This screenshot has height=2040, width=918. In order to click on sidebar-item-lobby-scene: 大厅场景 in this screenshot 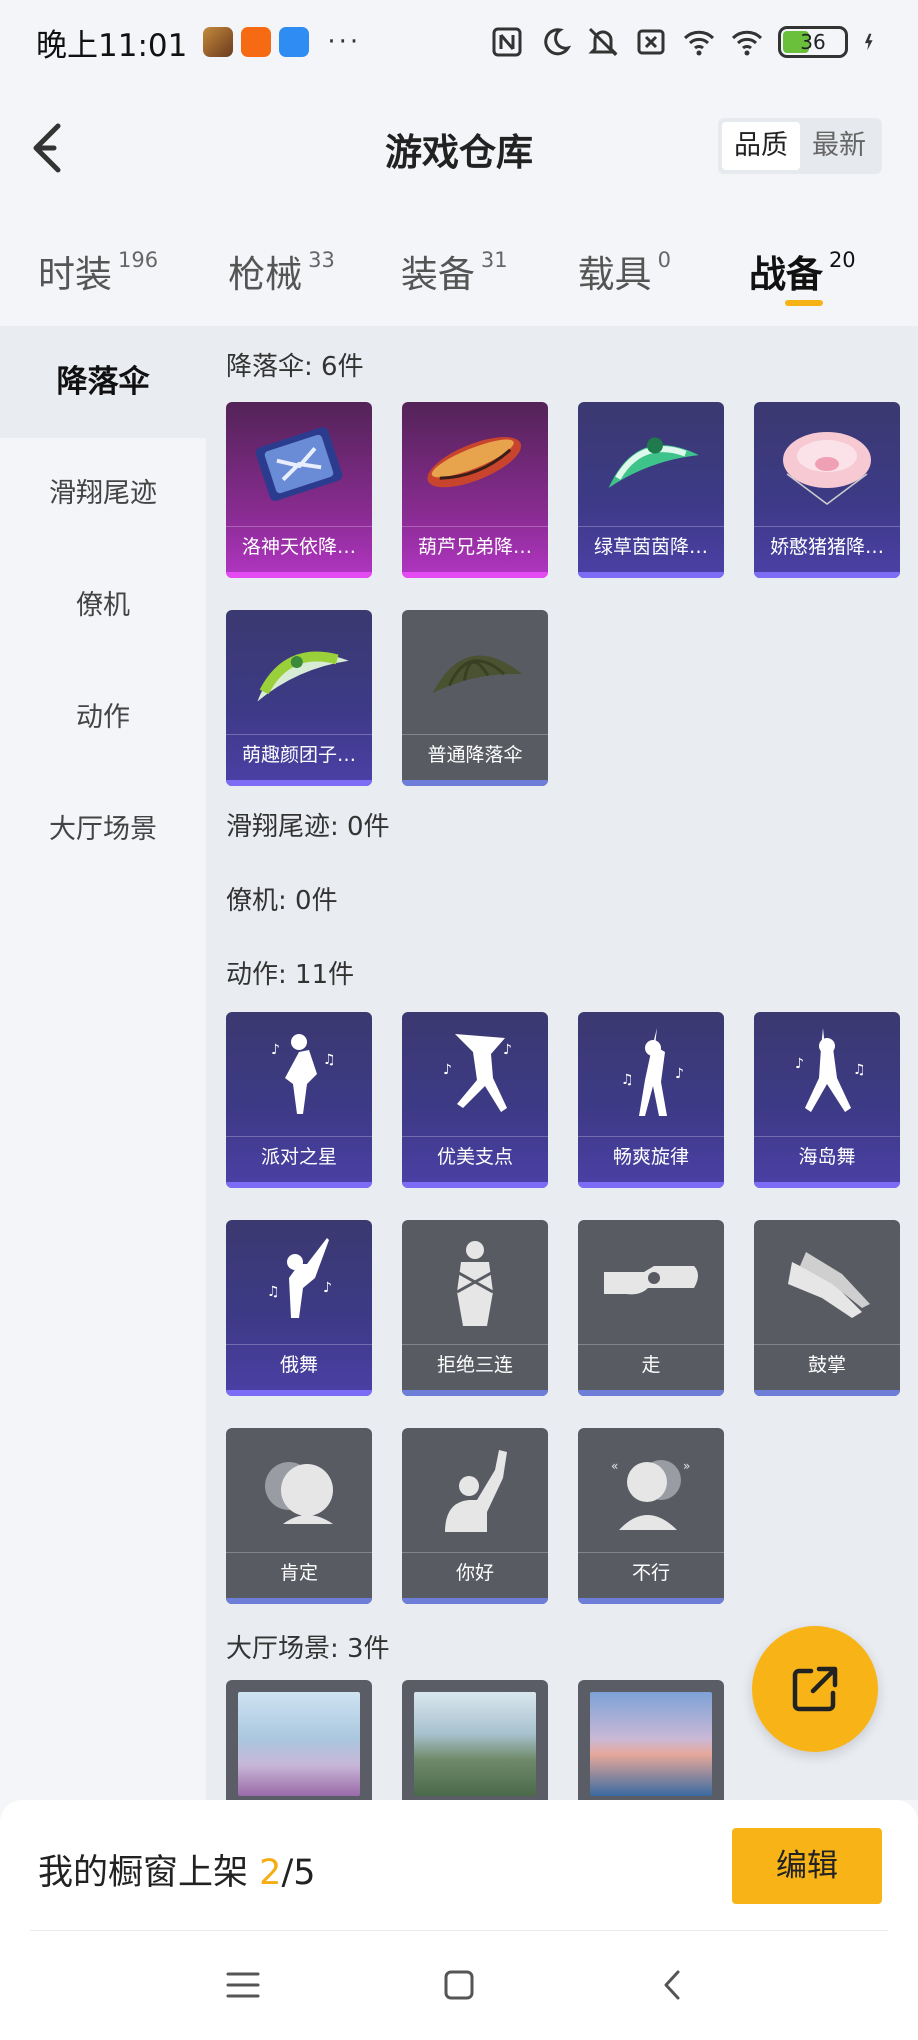, I will do `click(103, 830)`.